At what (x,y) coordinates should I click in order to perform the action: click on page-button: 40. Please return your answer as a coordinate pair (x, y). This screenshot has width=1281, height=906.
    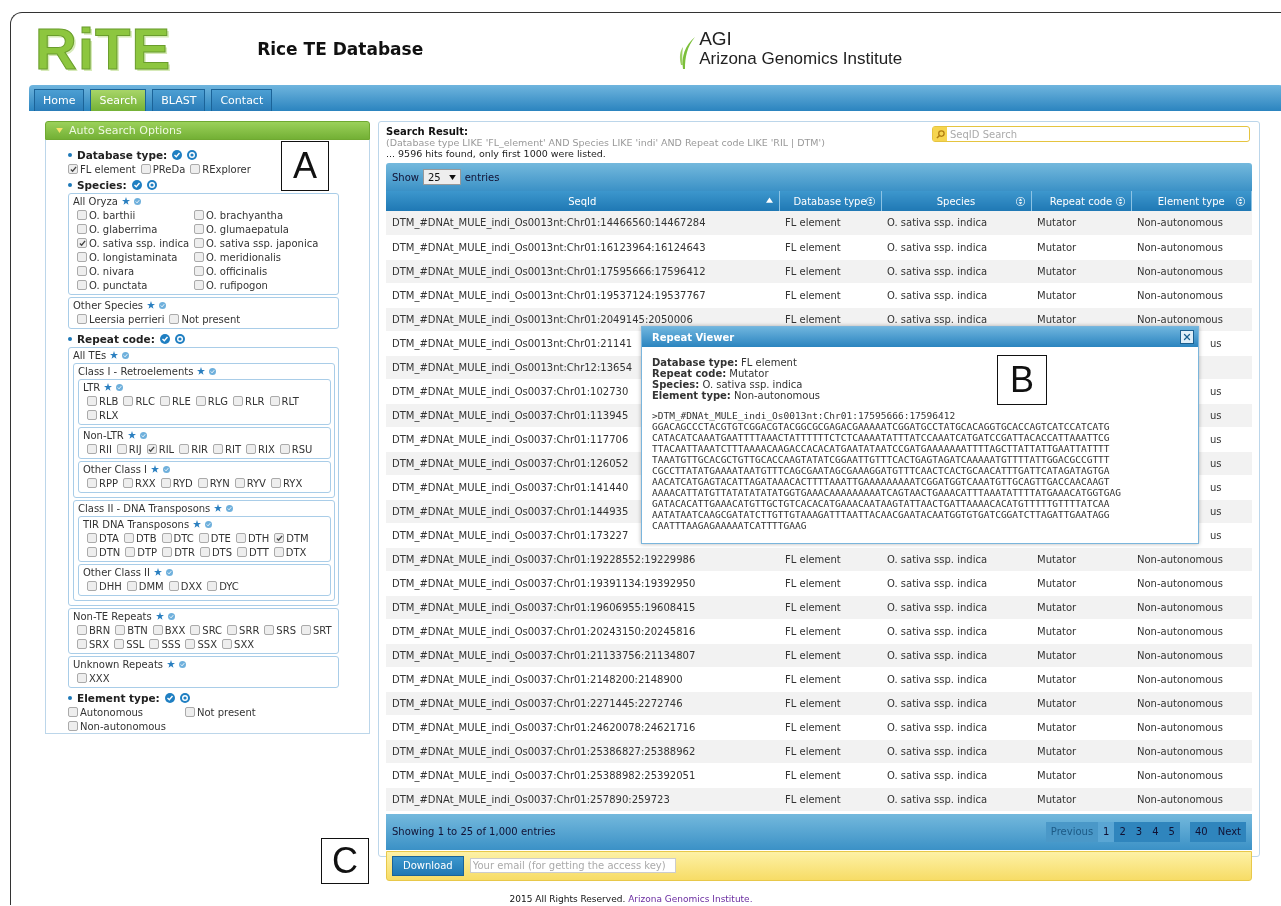
    Looking at the image, I should click on (1201, 831).